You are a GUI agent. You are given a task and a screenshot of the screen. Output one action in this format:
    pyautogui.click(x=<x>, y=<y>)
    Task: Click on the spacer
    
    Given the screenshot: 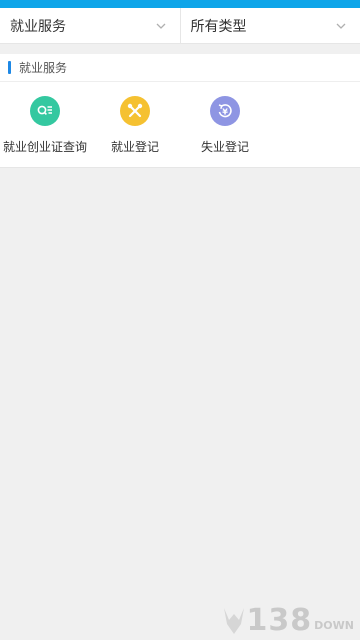 What is the action you would take?
    pyautogui.click(x=180, y=49)
    